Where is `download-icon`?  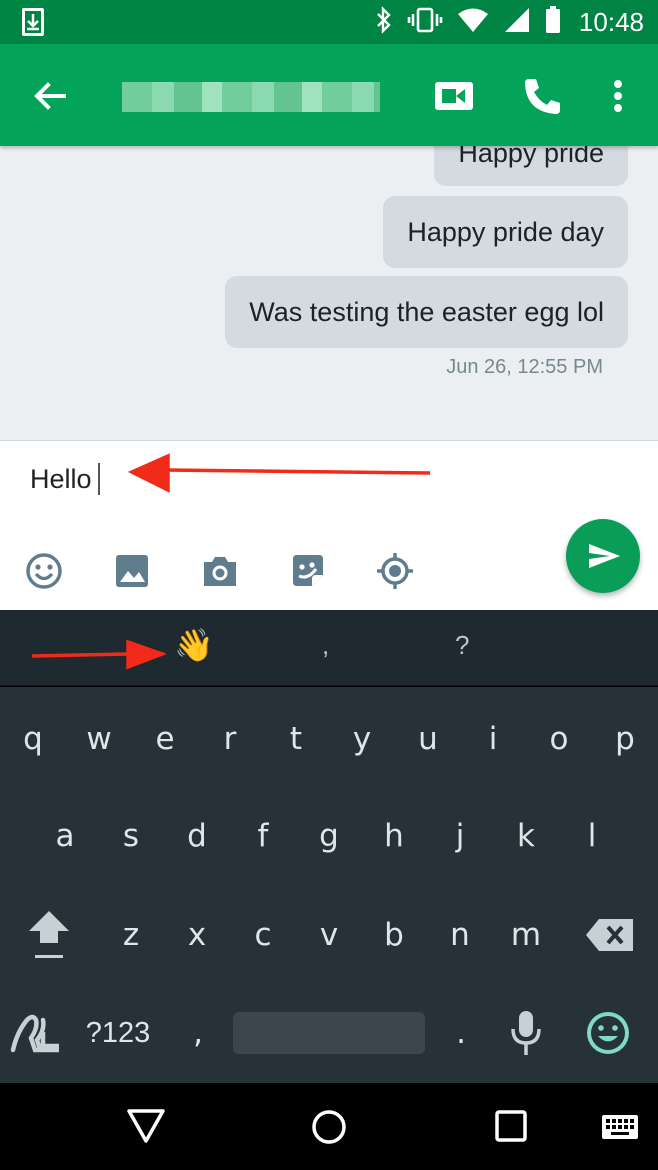
download-icon is located at coordinates (33, 22).